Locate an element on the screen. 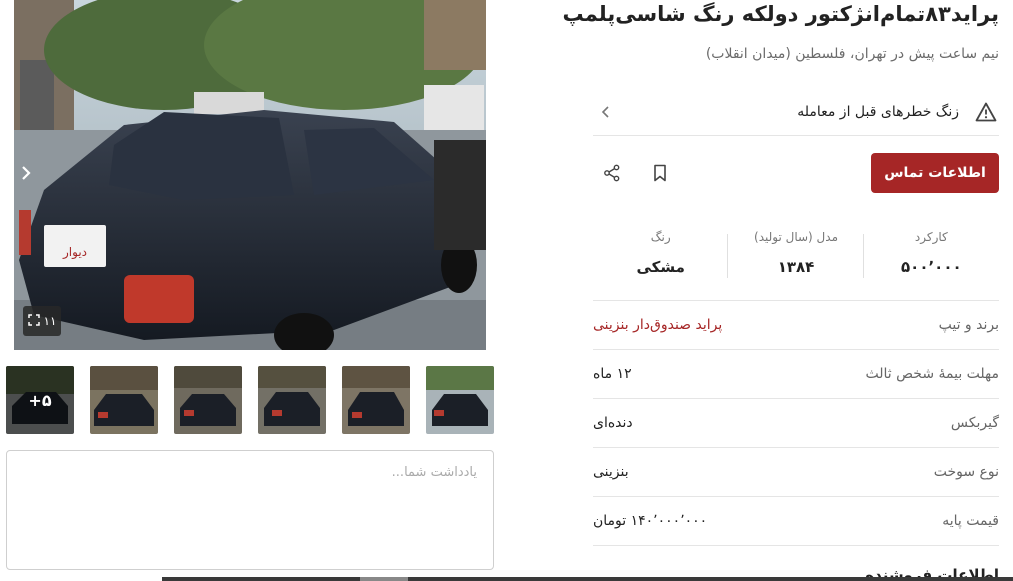 The height and width of the screenshot is (581, 1013). detail-row-gearbox: گیربکس دنده‌ای is located at coordinates (796, 423).